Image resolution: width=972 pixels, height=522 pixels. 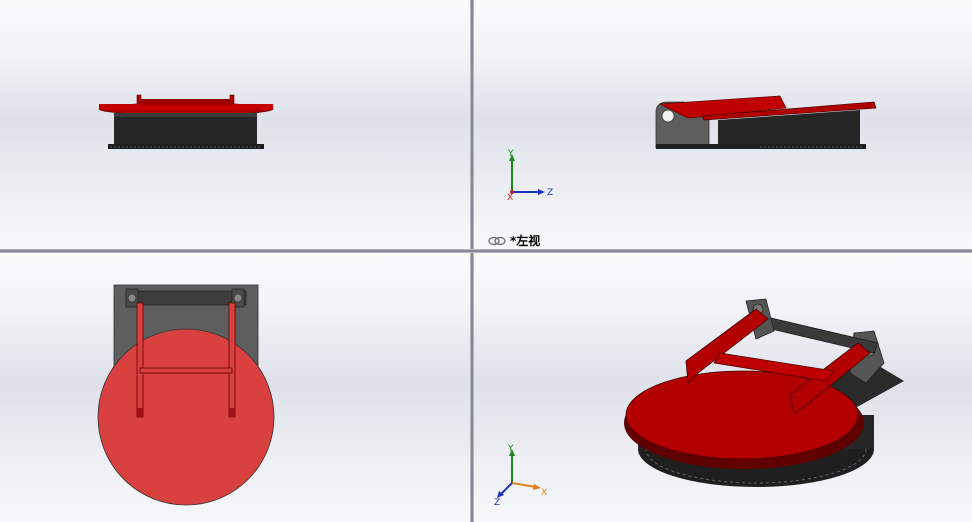 I want to click on left-view-model, so click(x=766, y=122).